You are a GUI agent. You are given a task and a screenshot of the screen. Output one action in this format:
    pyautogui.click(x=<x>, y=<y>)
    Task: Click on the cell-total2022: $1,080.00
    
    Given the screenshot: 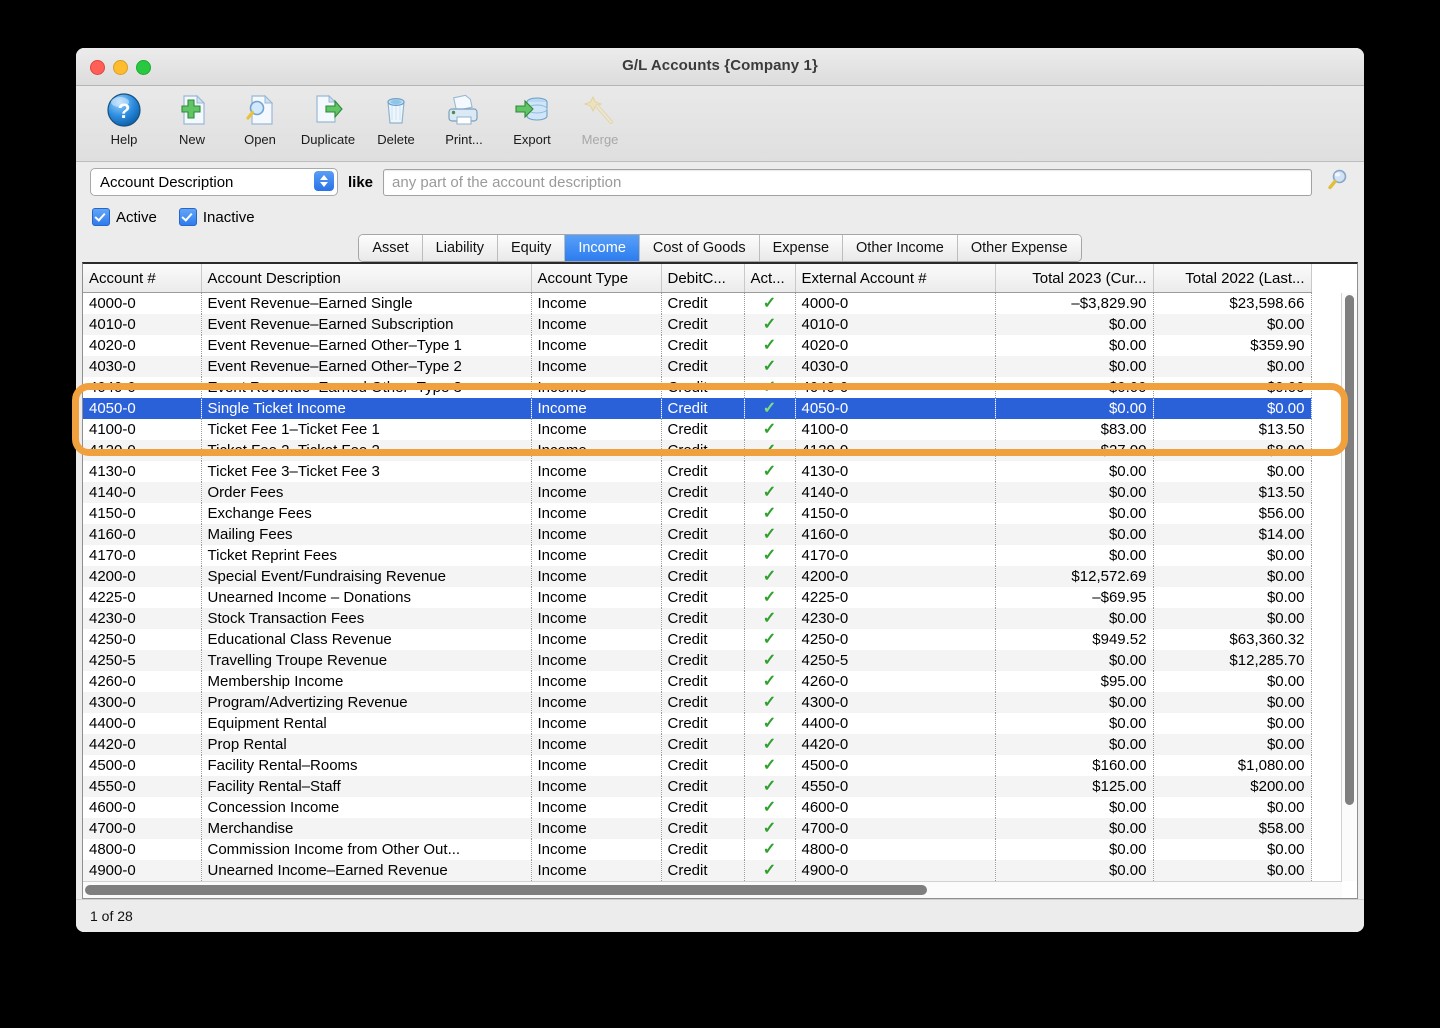 What is the action you would take?
    pyautogui.click(x=1232, y=765)
    